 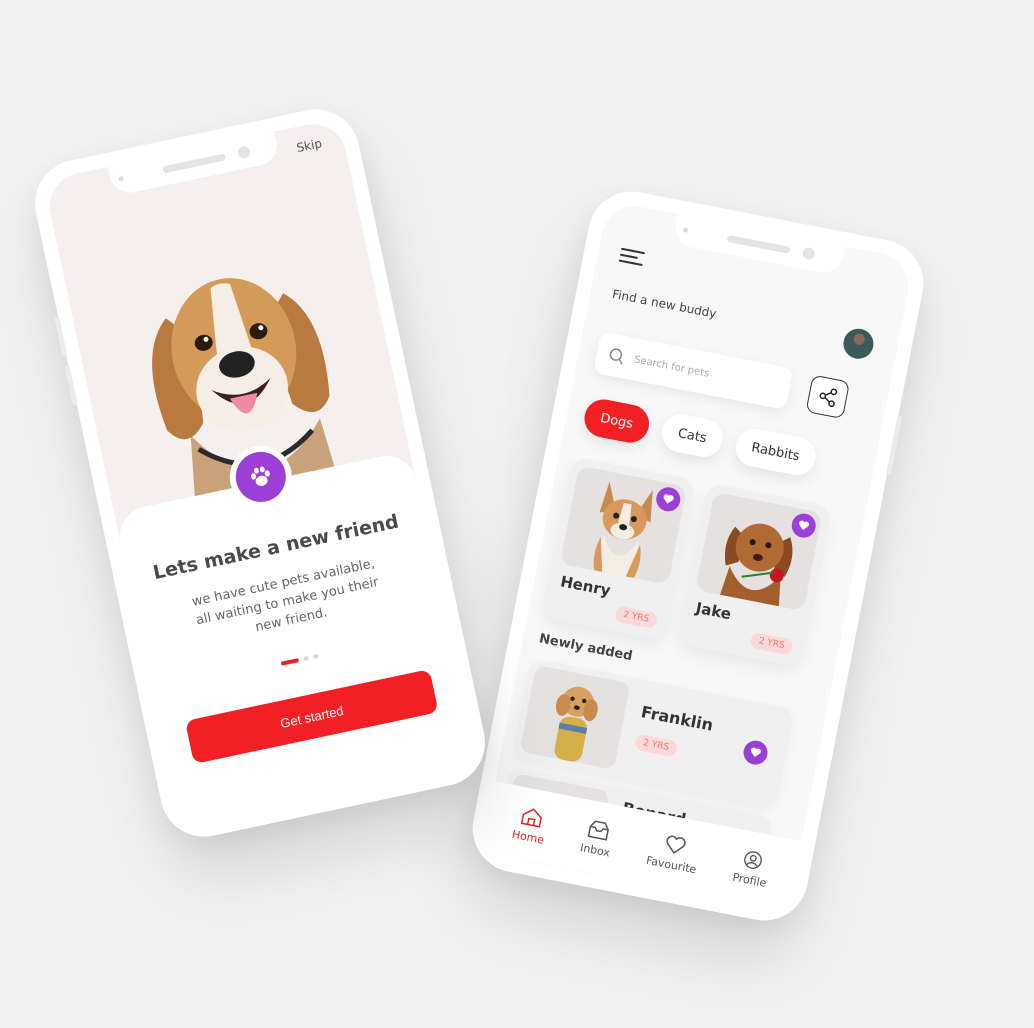 I want to click on category-chip-dogs: Dogs, so click(x=617, y=421).